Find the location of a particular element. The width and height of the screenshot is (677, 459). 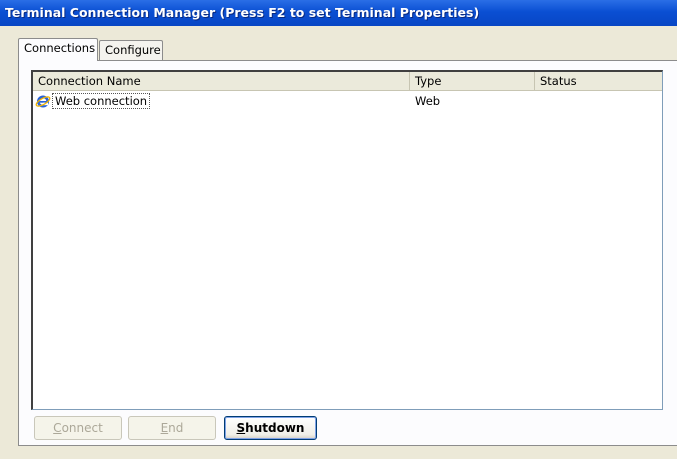

tab-connections: Connections is located at coordinates (58, 49).